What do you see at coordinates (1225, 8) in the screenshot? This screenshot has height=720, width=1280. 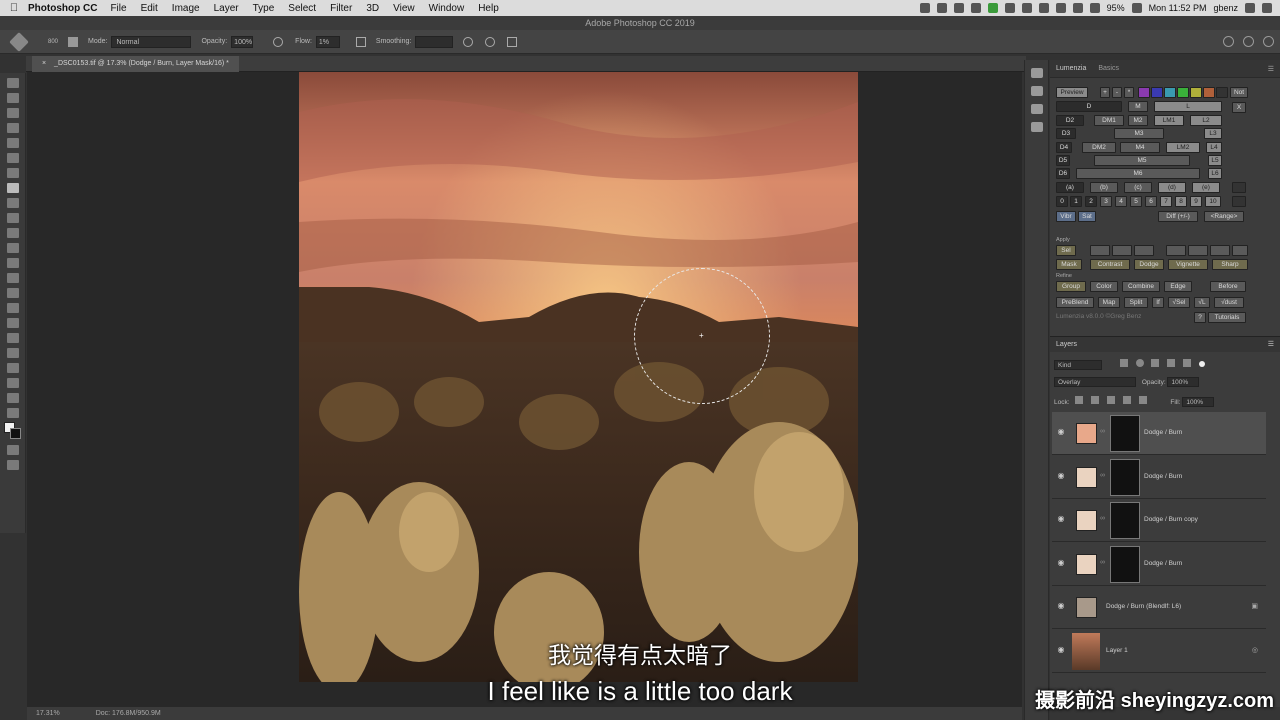 I see `user-name: gbenz` at bounding box center [1225, 8].